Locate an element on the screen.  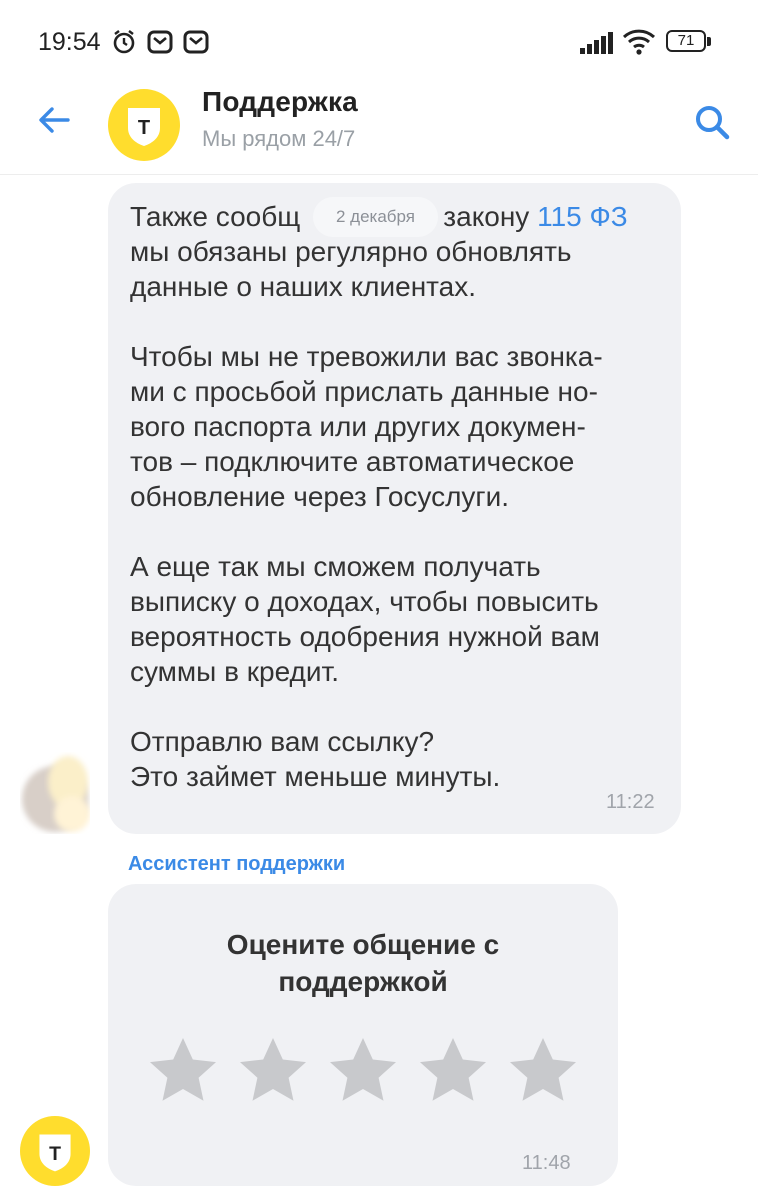
search-icon is located at coordinates (712, 122).